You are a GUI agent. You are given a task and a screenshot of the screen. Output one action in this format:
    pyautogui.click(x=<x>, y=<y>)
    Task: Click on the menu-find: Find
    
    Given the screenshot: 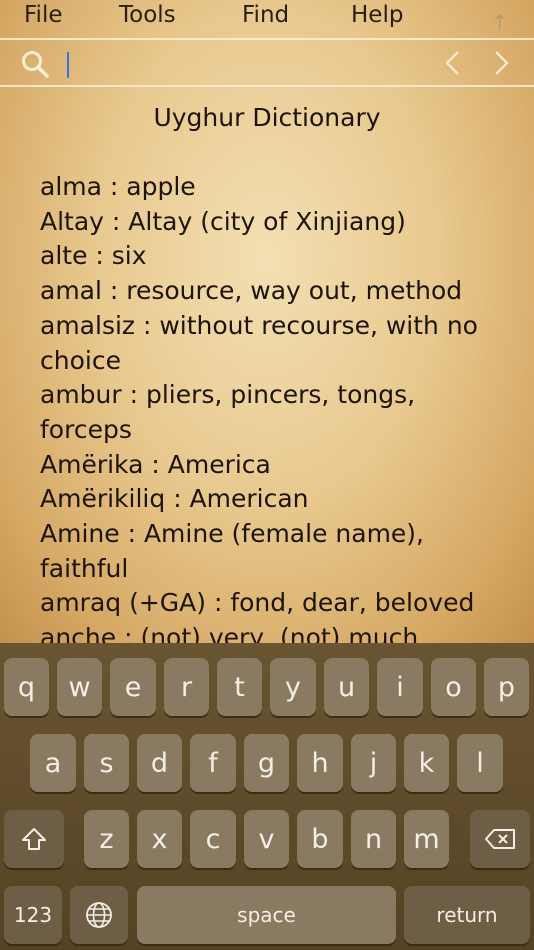 What is the action you would take?
    pyautogui.click(x=265, y=15)
    